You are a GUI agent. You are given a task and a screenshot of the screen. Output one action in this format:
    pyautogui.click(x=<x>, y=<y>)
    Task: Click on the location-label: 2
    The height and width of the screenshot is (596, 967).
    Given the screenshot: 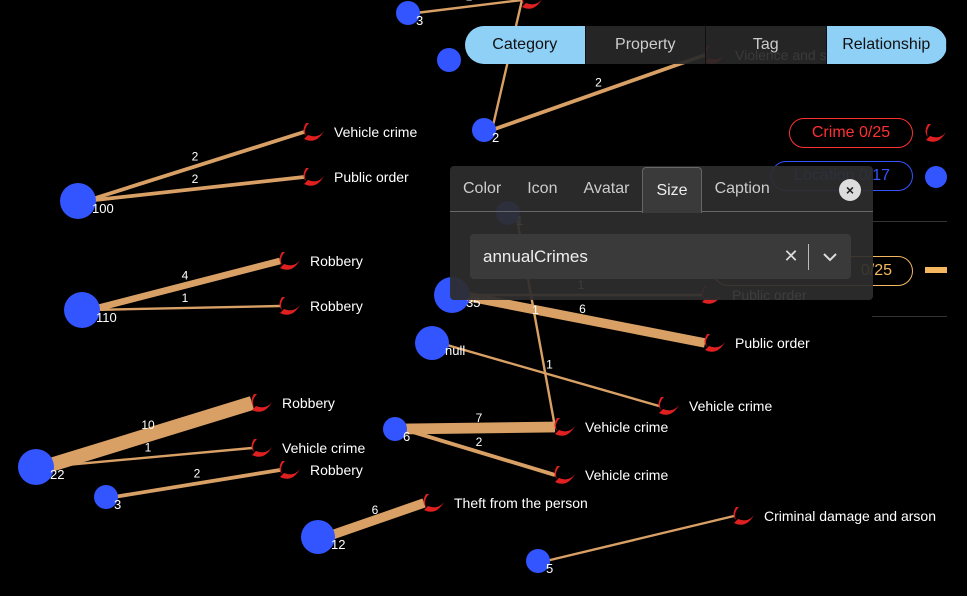 What is the action you would take?
    pyautogui.click(x=495, y=137)
    